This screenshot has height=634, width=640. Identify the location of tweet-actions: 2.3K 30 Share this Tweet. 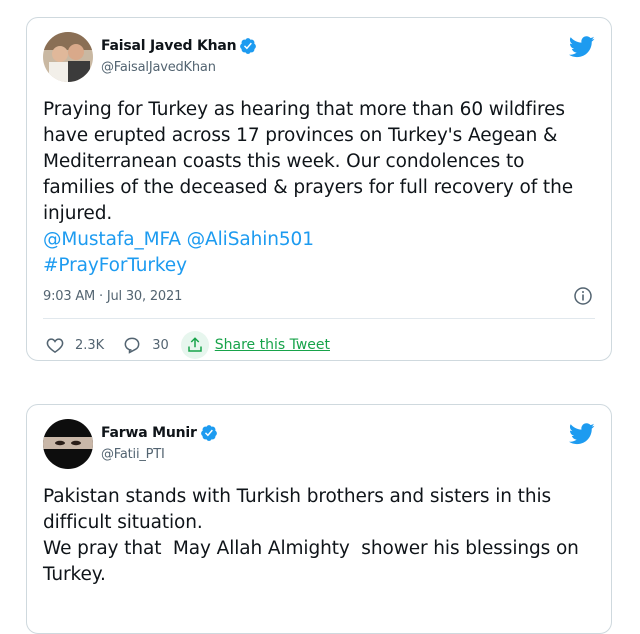
(187, 345).